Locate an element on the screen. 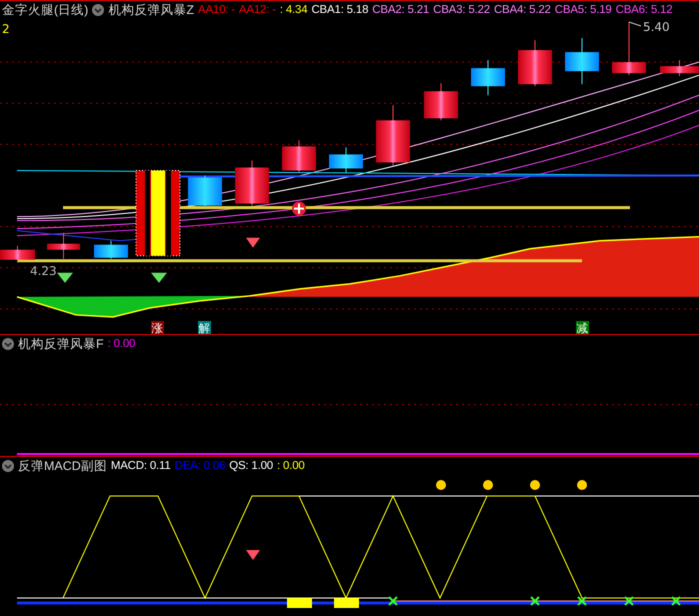 The width and height of the screenshot is (699, 616). signal-badge: 减 is located at coordinates (582, 327).